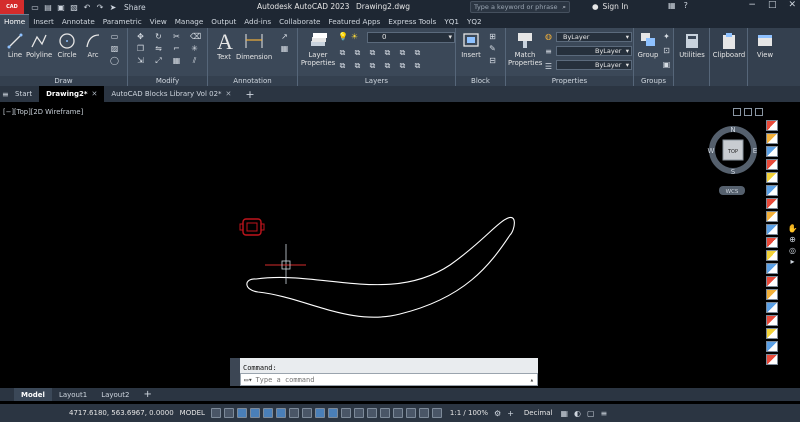 The image size is (800, 422). Describe the element at coordinates (525, 48) in the screenshot. I see `match-properties-button: Match Properties` at that location.